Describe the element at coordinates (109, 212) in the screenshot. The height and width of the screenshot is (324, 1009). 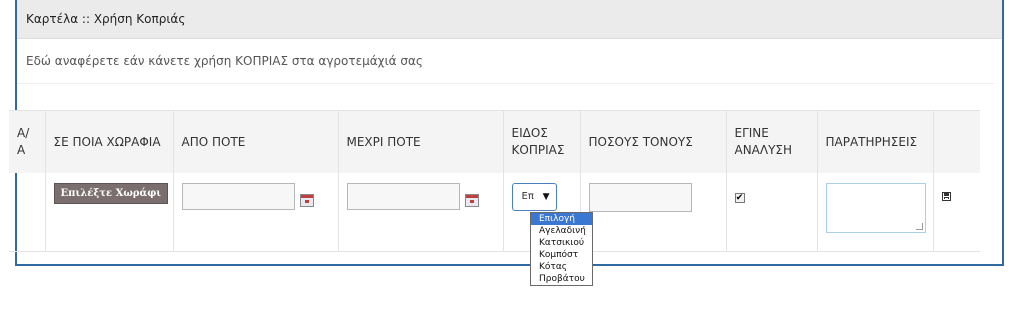
I see `cell-field: Επιλέξτε Χωράφι` at that location.